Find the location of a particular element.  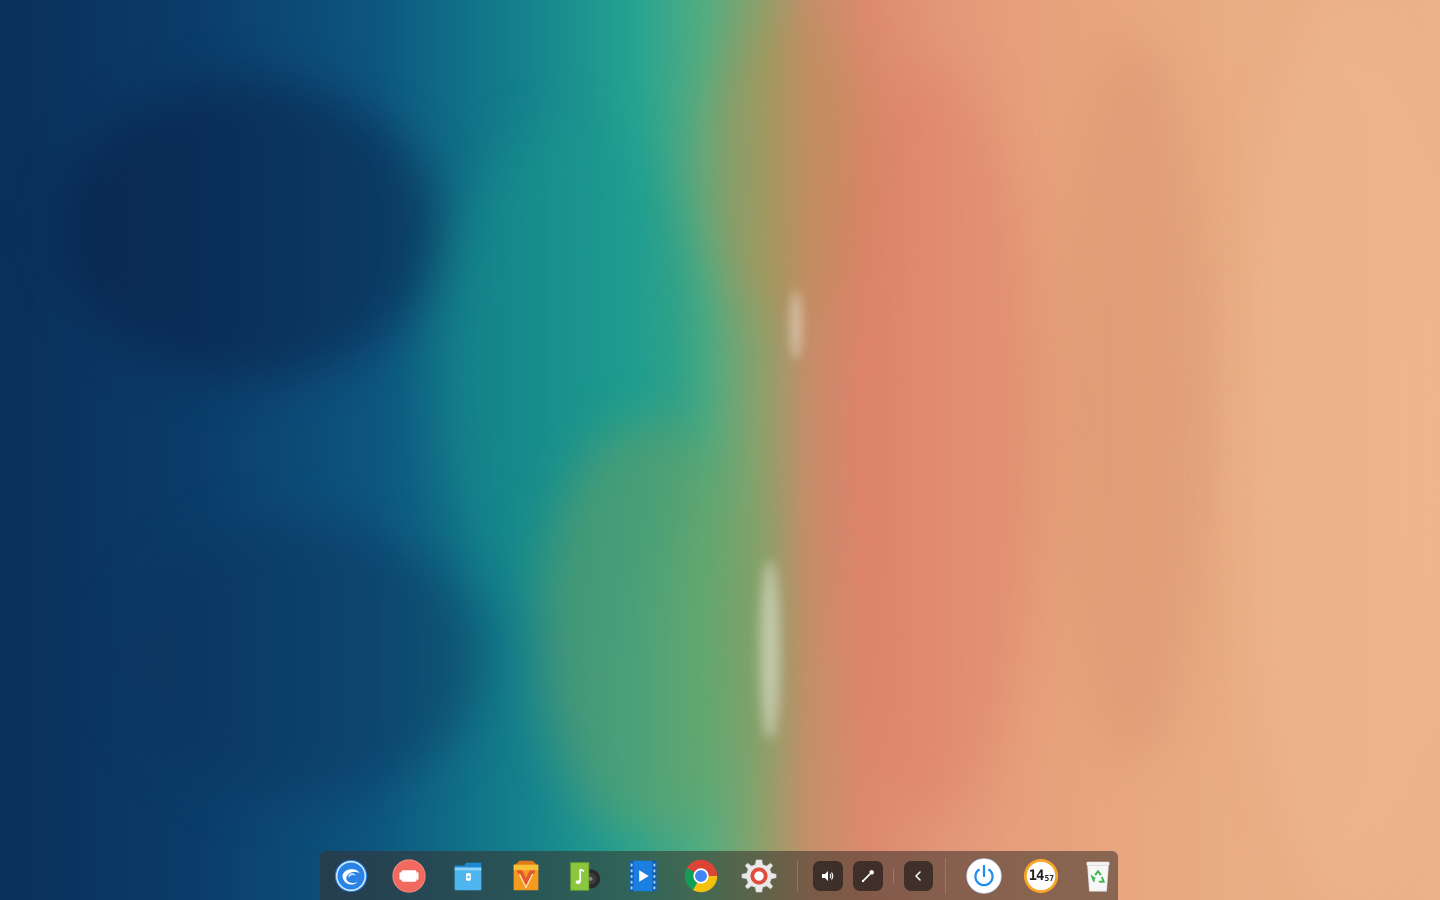

file-manager-button is located at coordinates (468, 875).